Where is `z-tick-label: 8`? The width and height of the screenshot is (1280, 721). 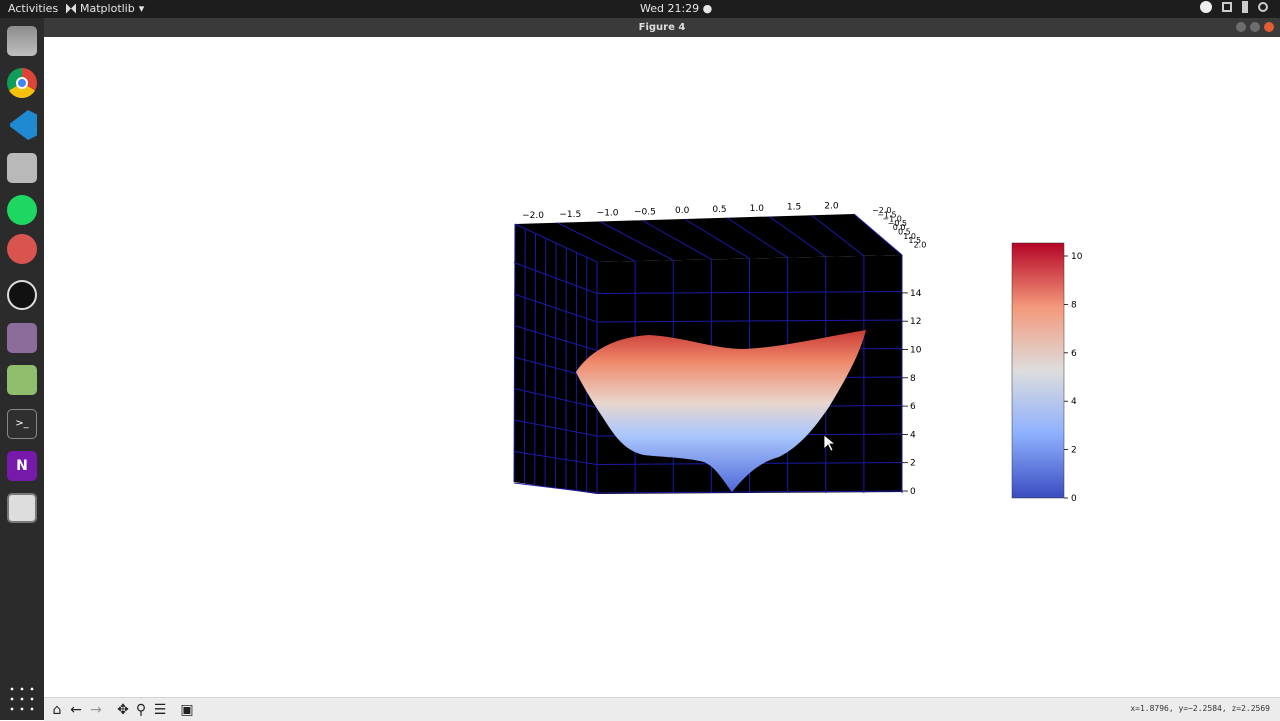 z-tick-label: 8 is located at coordinates (913, 379).